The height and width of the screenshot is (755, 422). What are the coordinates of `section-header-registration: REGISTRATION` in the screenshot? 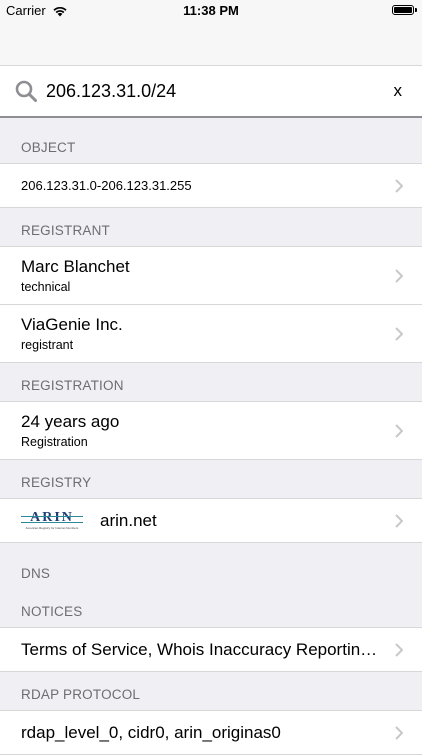 It's located at (211, 382).